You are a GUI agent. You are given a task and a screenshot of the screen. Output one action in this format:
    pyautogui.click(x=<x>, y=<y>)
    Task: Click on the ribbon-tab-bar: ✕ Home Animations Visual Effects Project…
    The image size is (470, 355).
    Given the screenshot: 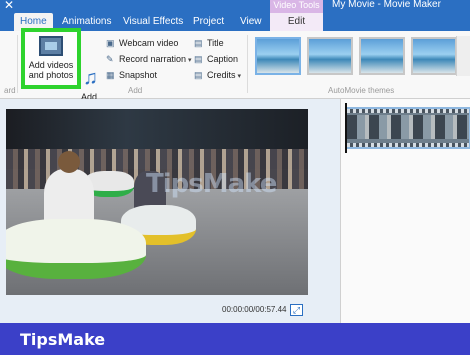 What is the action you would take?
    pyautogui.click(x=235, y=15)
    